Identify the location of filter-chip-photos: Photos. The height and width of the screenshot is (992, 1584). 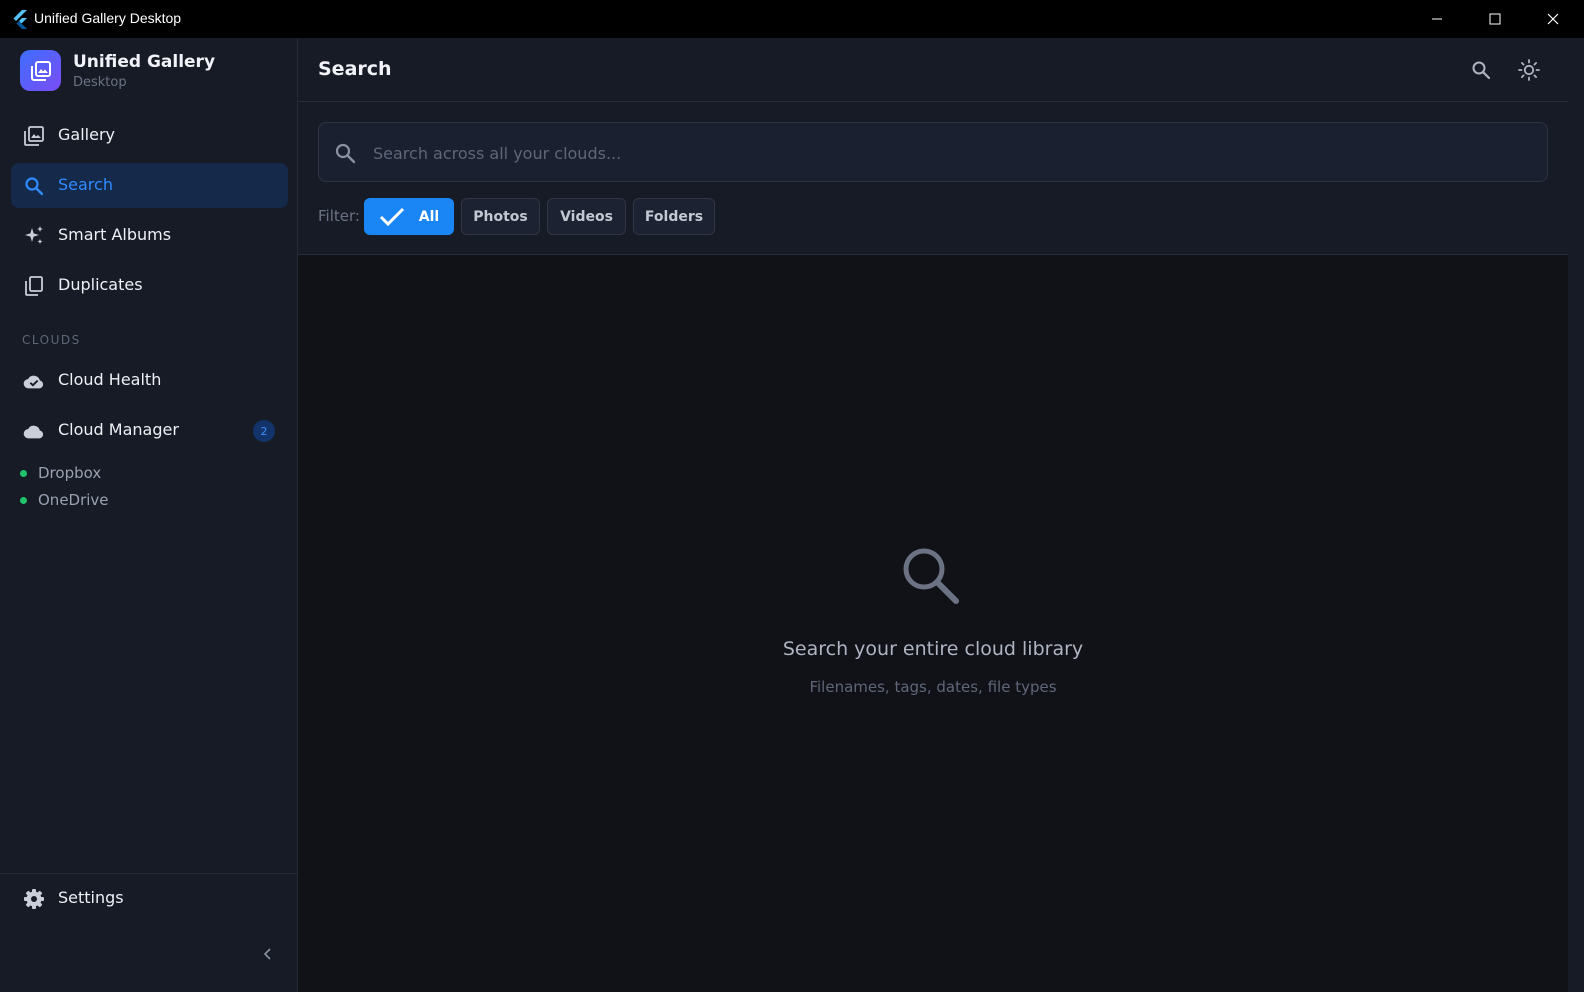
(500, 216).